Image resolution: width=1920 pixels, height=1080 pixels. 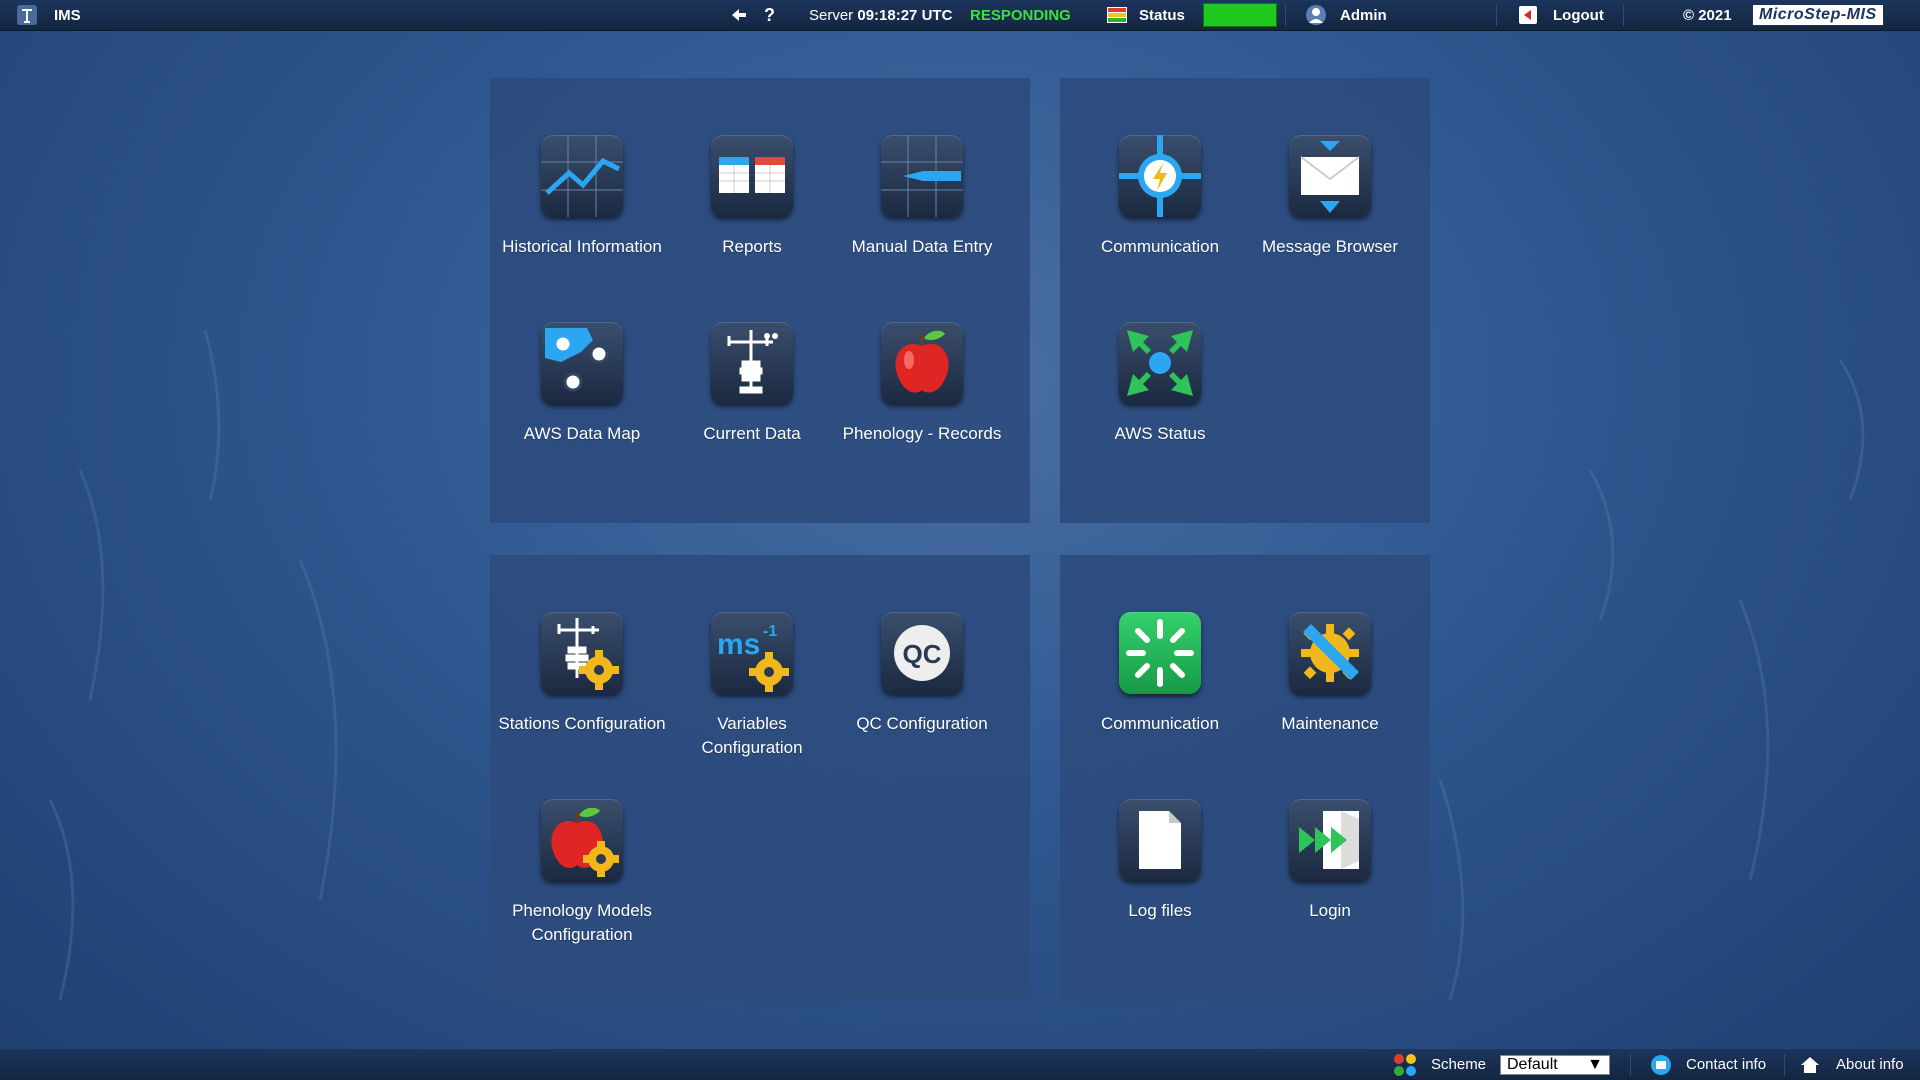 I want to click on tile-stations-configuration: Stations Configuration, so click(x=582, y=674).